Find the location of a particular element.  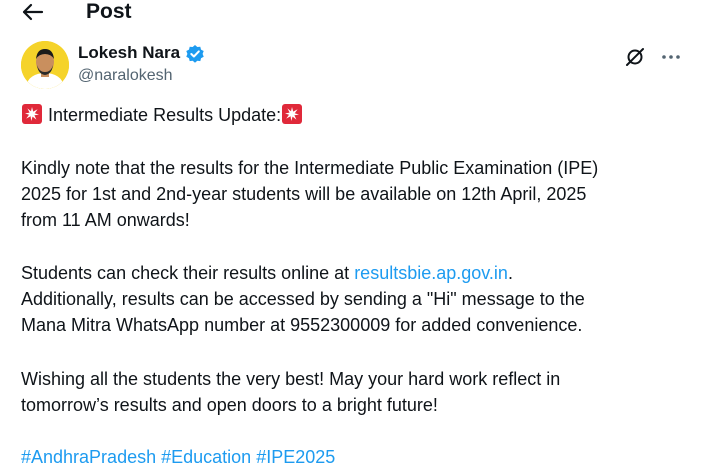

post-title-line: Intermediate Results Update: is located at coordinates (361, 115).